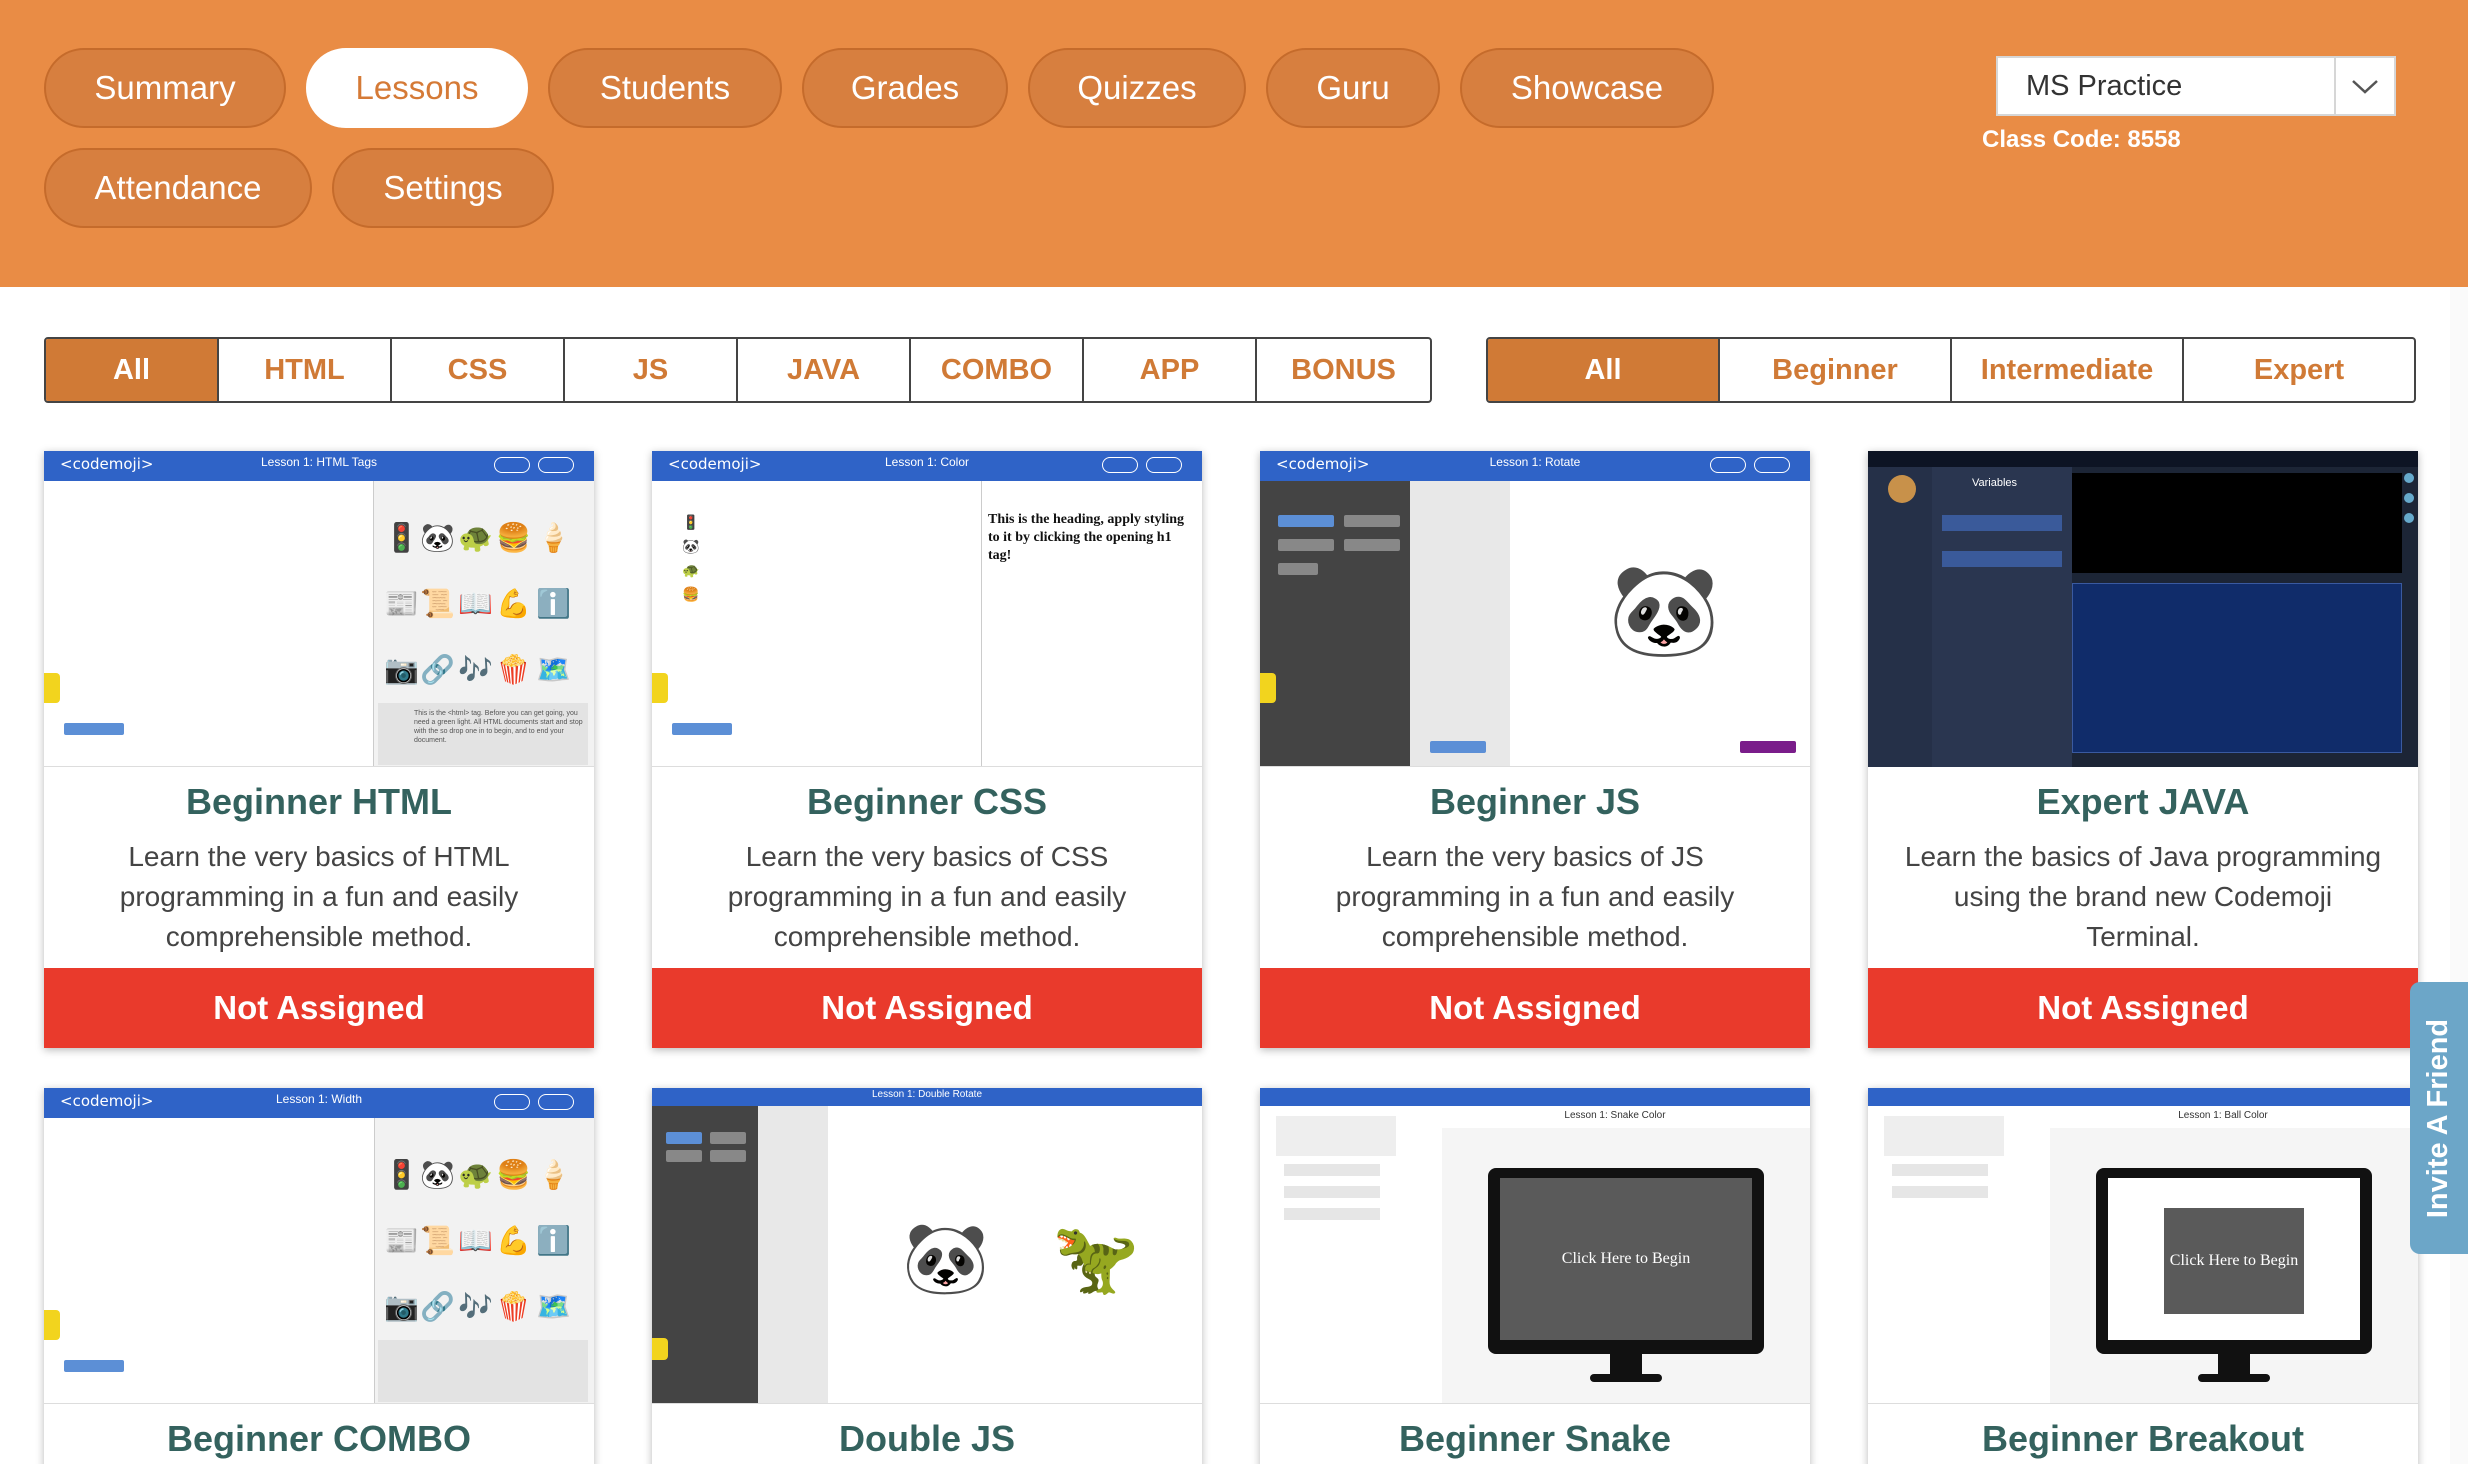 The height and width of the screenshot is (1464, 2468). What do you see at coordinates (478, 370) in the screenshot?
I see `lang-filter-css: CSS` at bounding box center [478, 370].